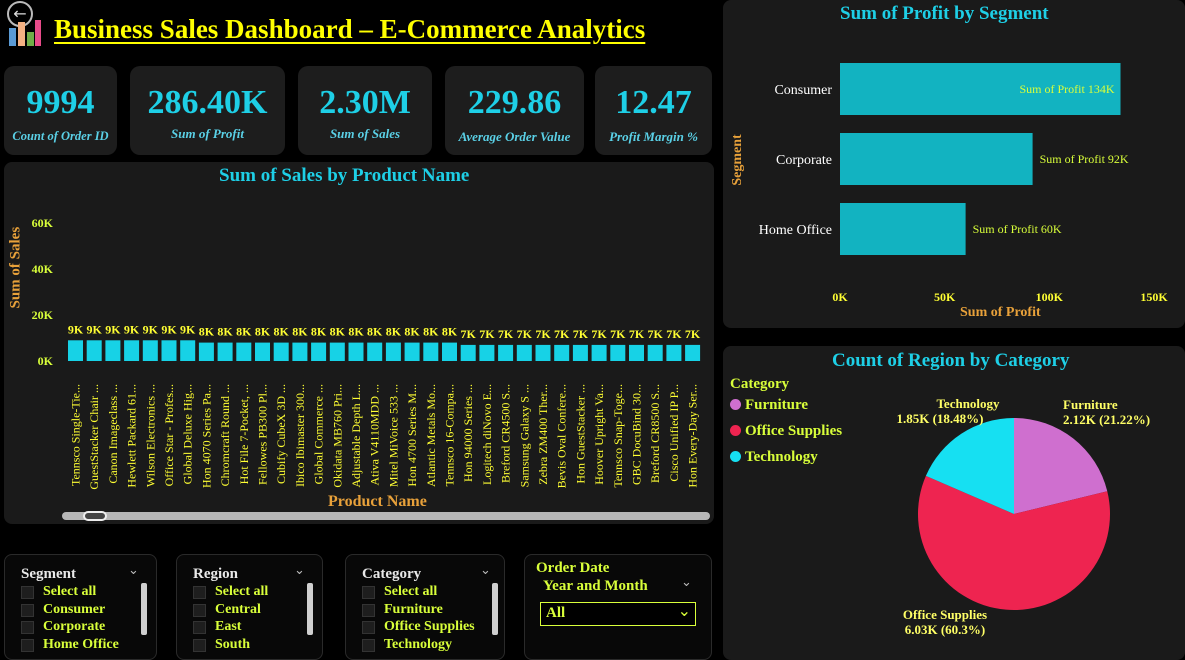 Image resolution: width=1185 pixels, height=660 pixels. What do you see at coordinates (70, 646) in the screenshot?
I see `slicer-option: Home Office` at bounding box center [70, 646].